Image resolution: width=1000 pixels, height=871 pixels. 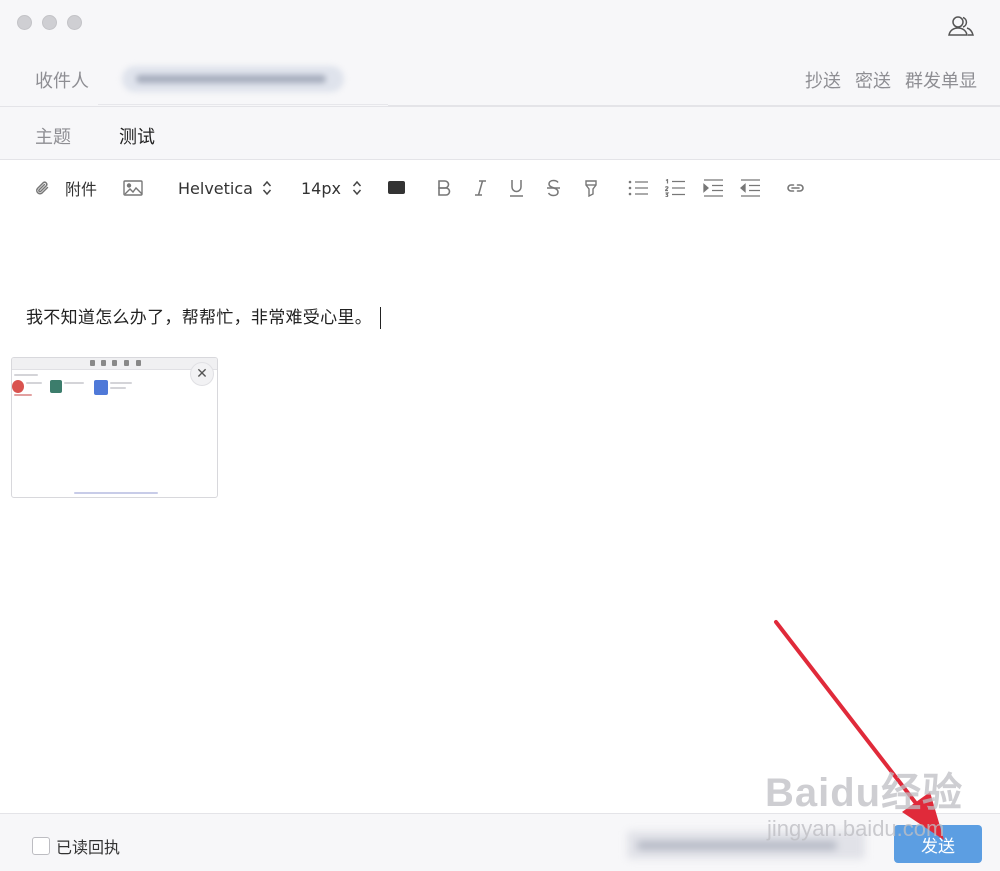 I want to click on close-window-button, so click(x=24, y=22).